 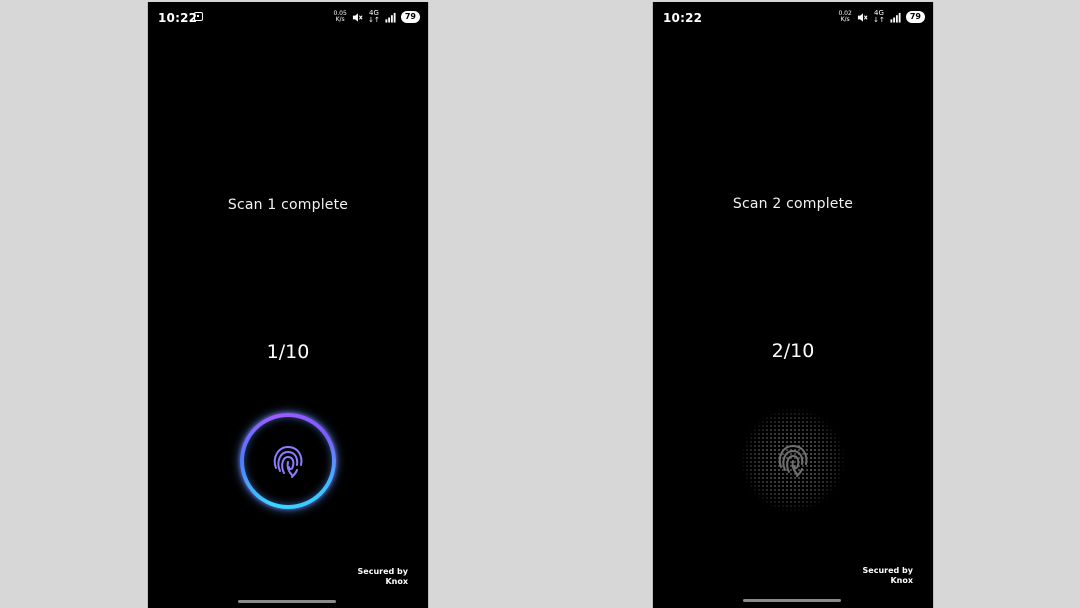 I want to click on scan-progress-counter: 1/10, so click(x=288, y=352).